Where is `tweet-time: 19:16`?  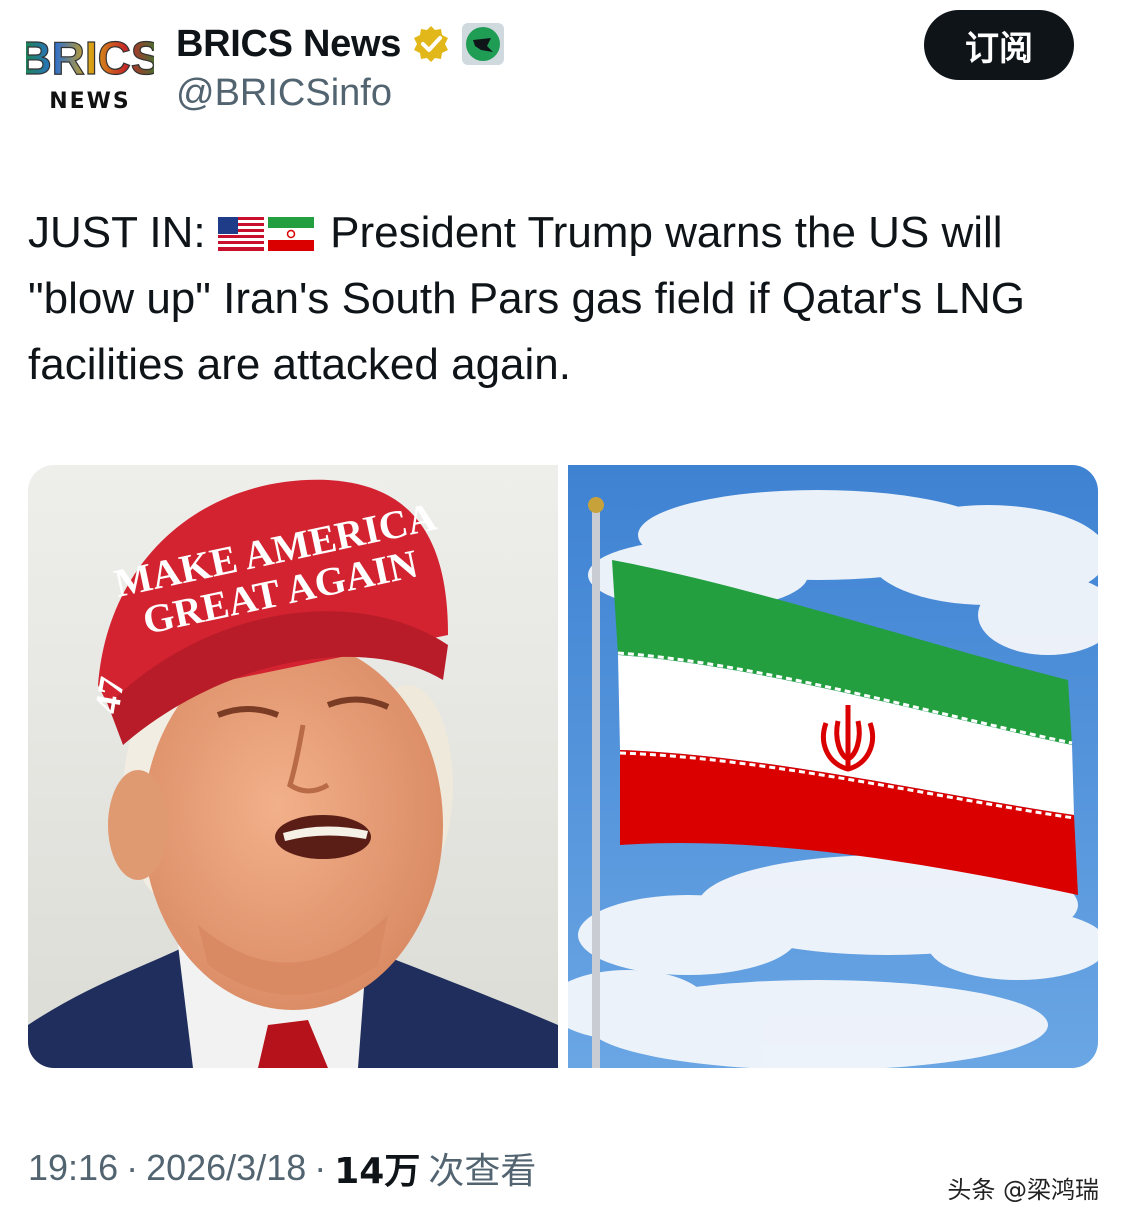 tweet-time: 19:16 is located at coordinates (73, 1168).